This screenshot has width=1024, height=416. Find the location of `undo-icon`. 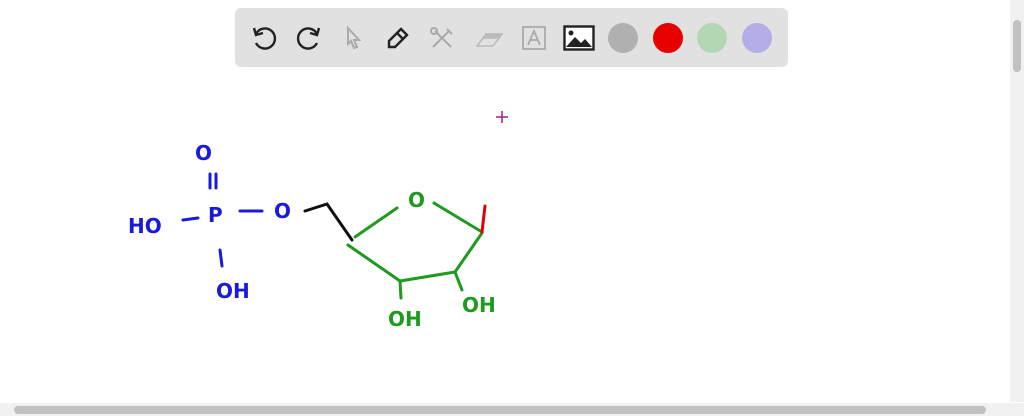

undo-icon is located at coordinates (264, 38).